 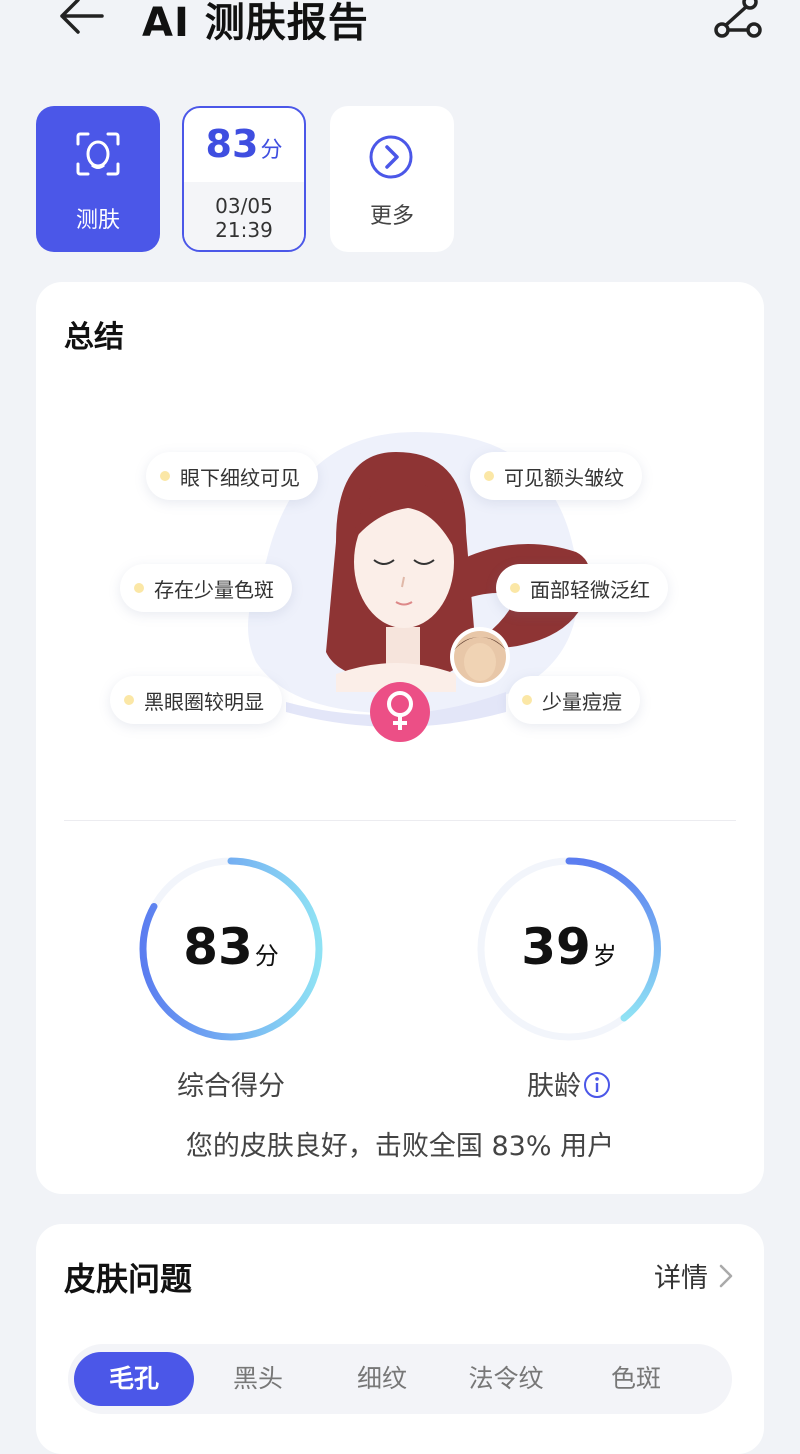 What do you see at coordinates (391, 157) in the screenshot?
I see `chevron-right-circle-icon` at bounding box center [391, 157].